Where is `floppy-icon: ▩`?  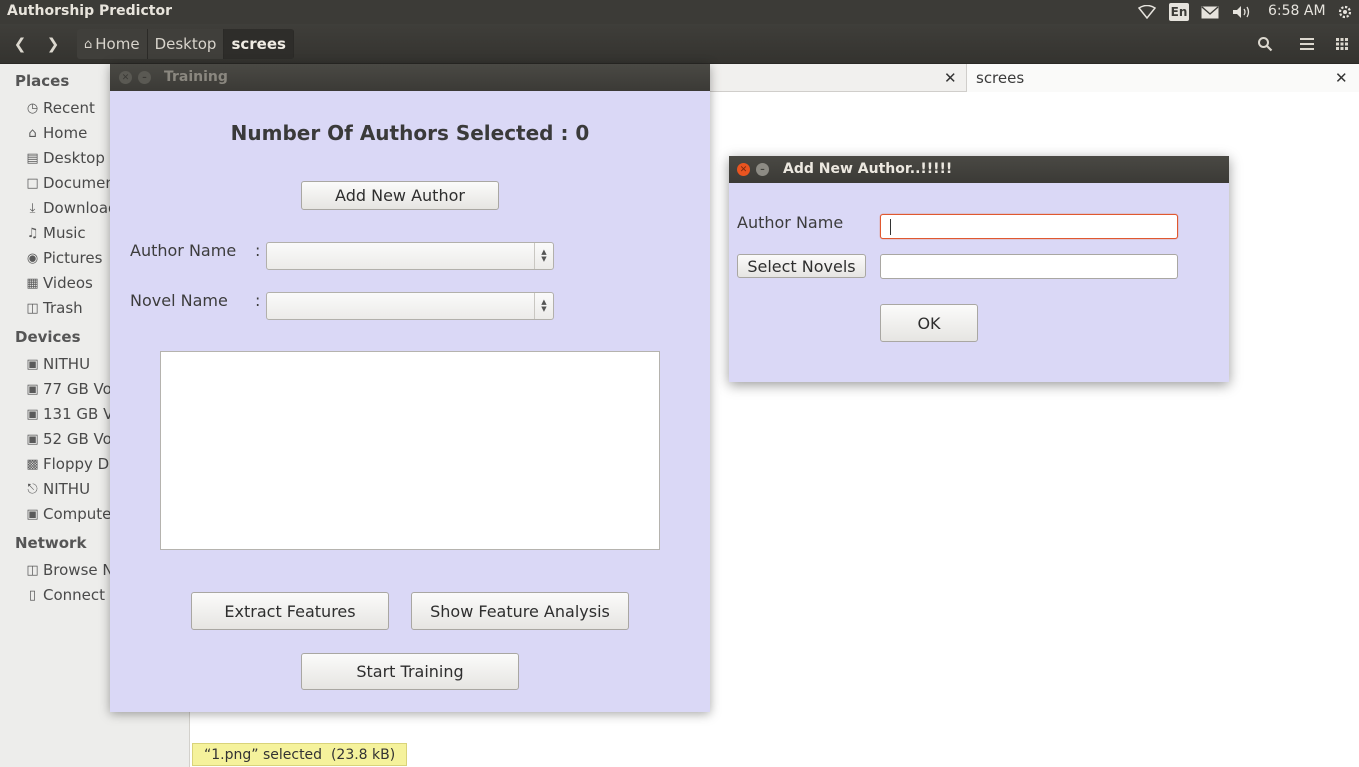 floppy-icon: ▩ is located at coordinates (32, 464).